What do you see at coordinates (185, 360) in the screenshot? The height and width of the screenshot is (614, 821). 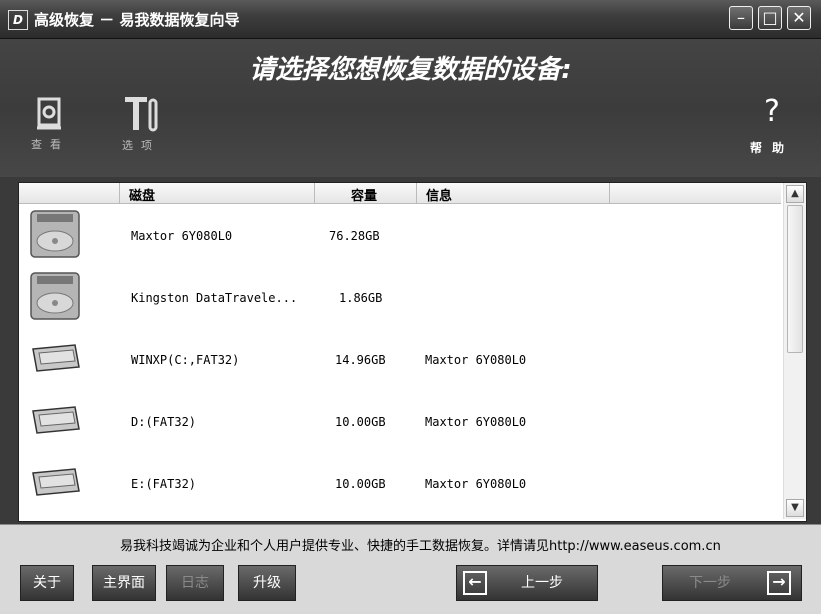 I see `device-name: WINXP(C:,FAT32)` at bounding box center [185, 360].